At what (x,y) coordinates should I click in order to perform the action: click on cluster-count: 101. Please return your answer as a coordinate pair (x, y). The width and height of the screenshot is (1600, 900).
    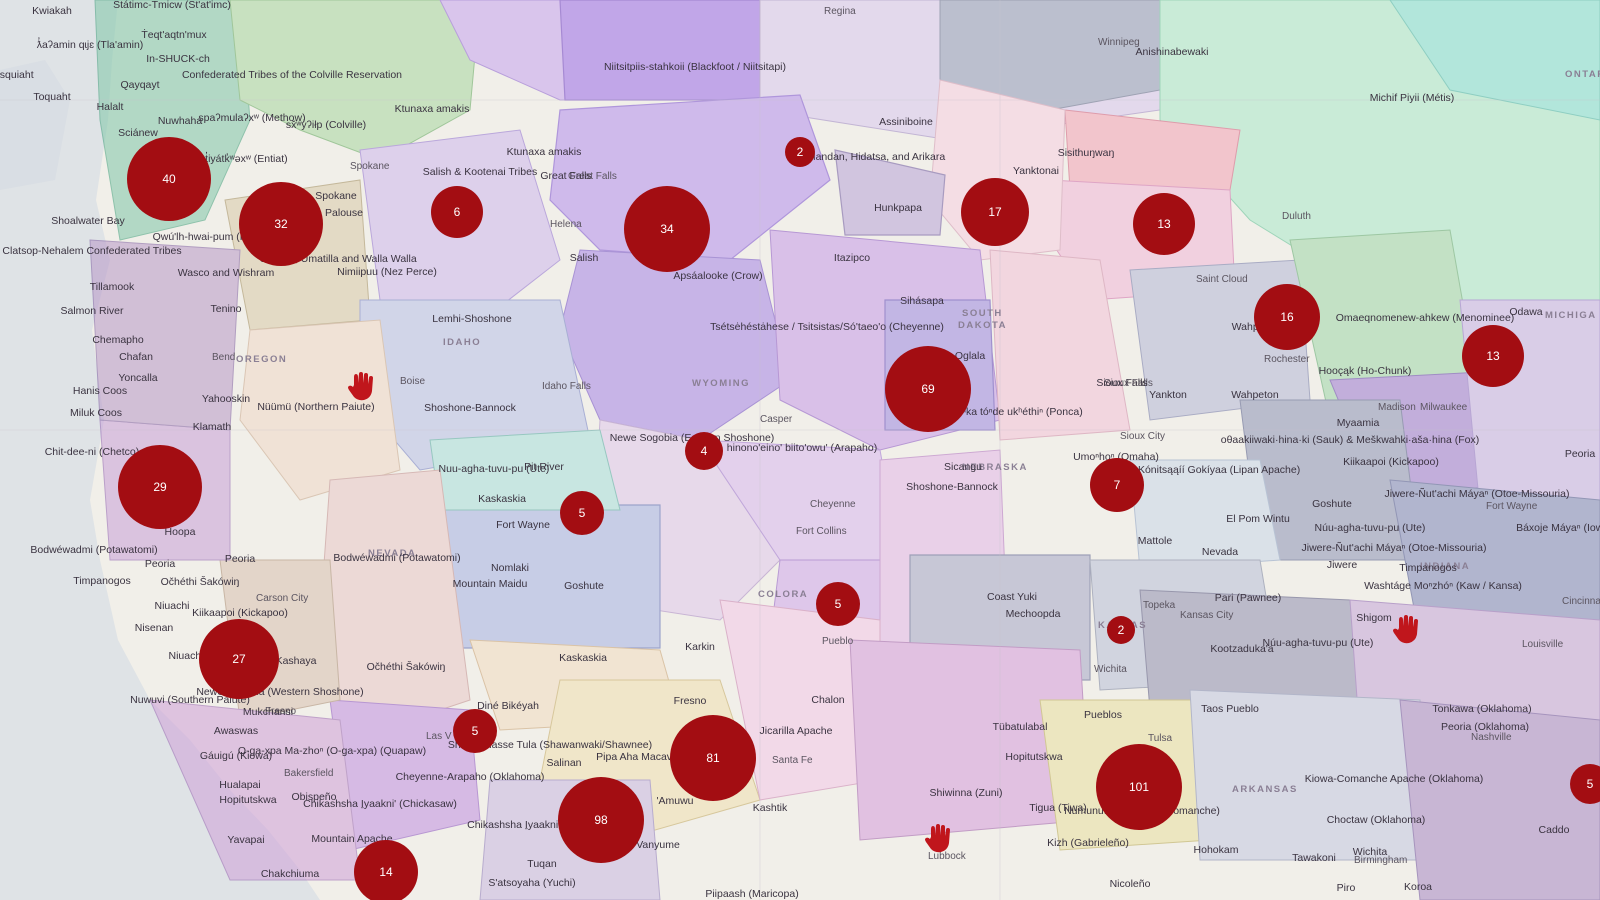
    Looking at the image, I should click on (1139, 787).